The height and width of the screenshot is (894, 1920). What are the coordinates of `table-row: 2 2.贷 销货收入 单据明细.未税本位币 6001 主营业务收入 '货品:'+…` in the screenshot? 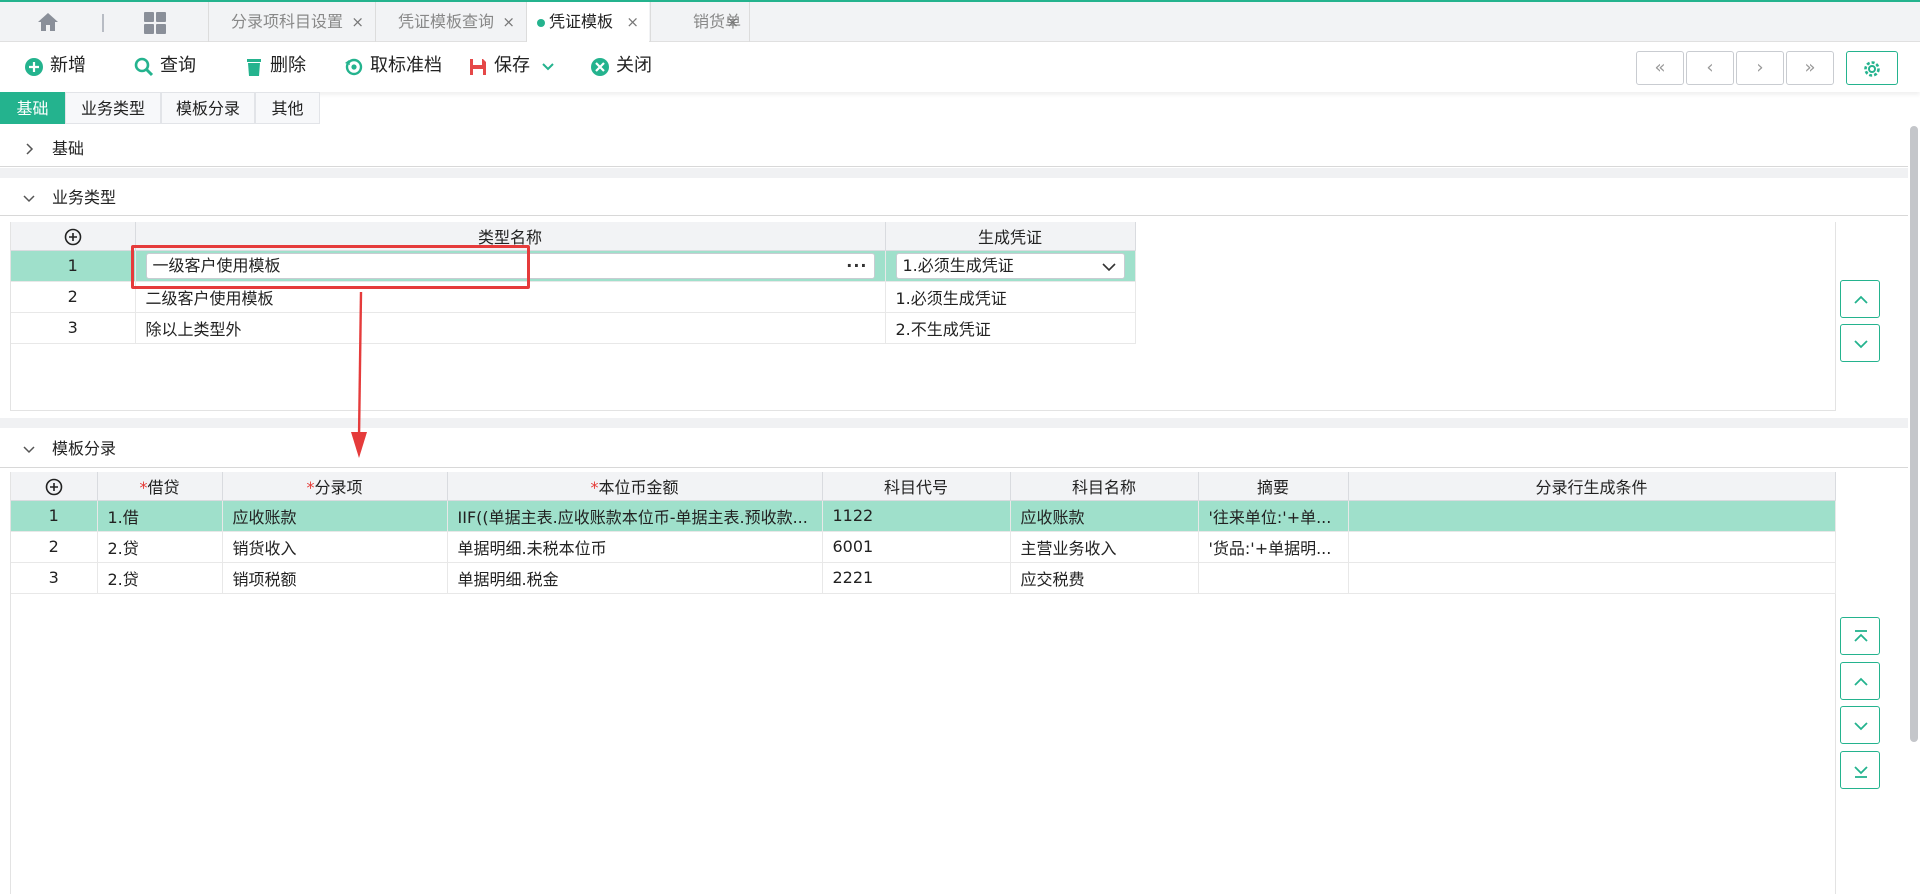 It's located at (923, 547).